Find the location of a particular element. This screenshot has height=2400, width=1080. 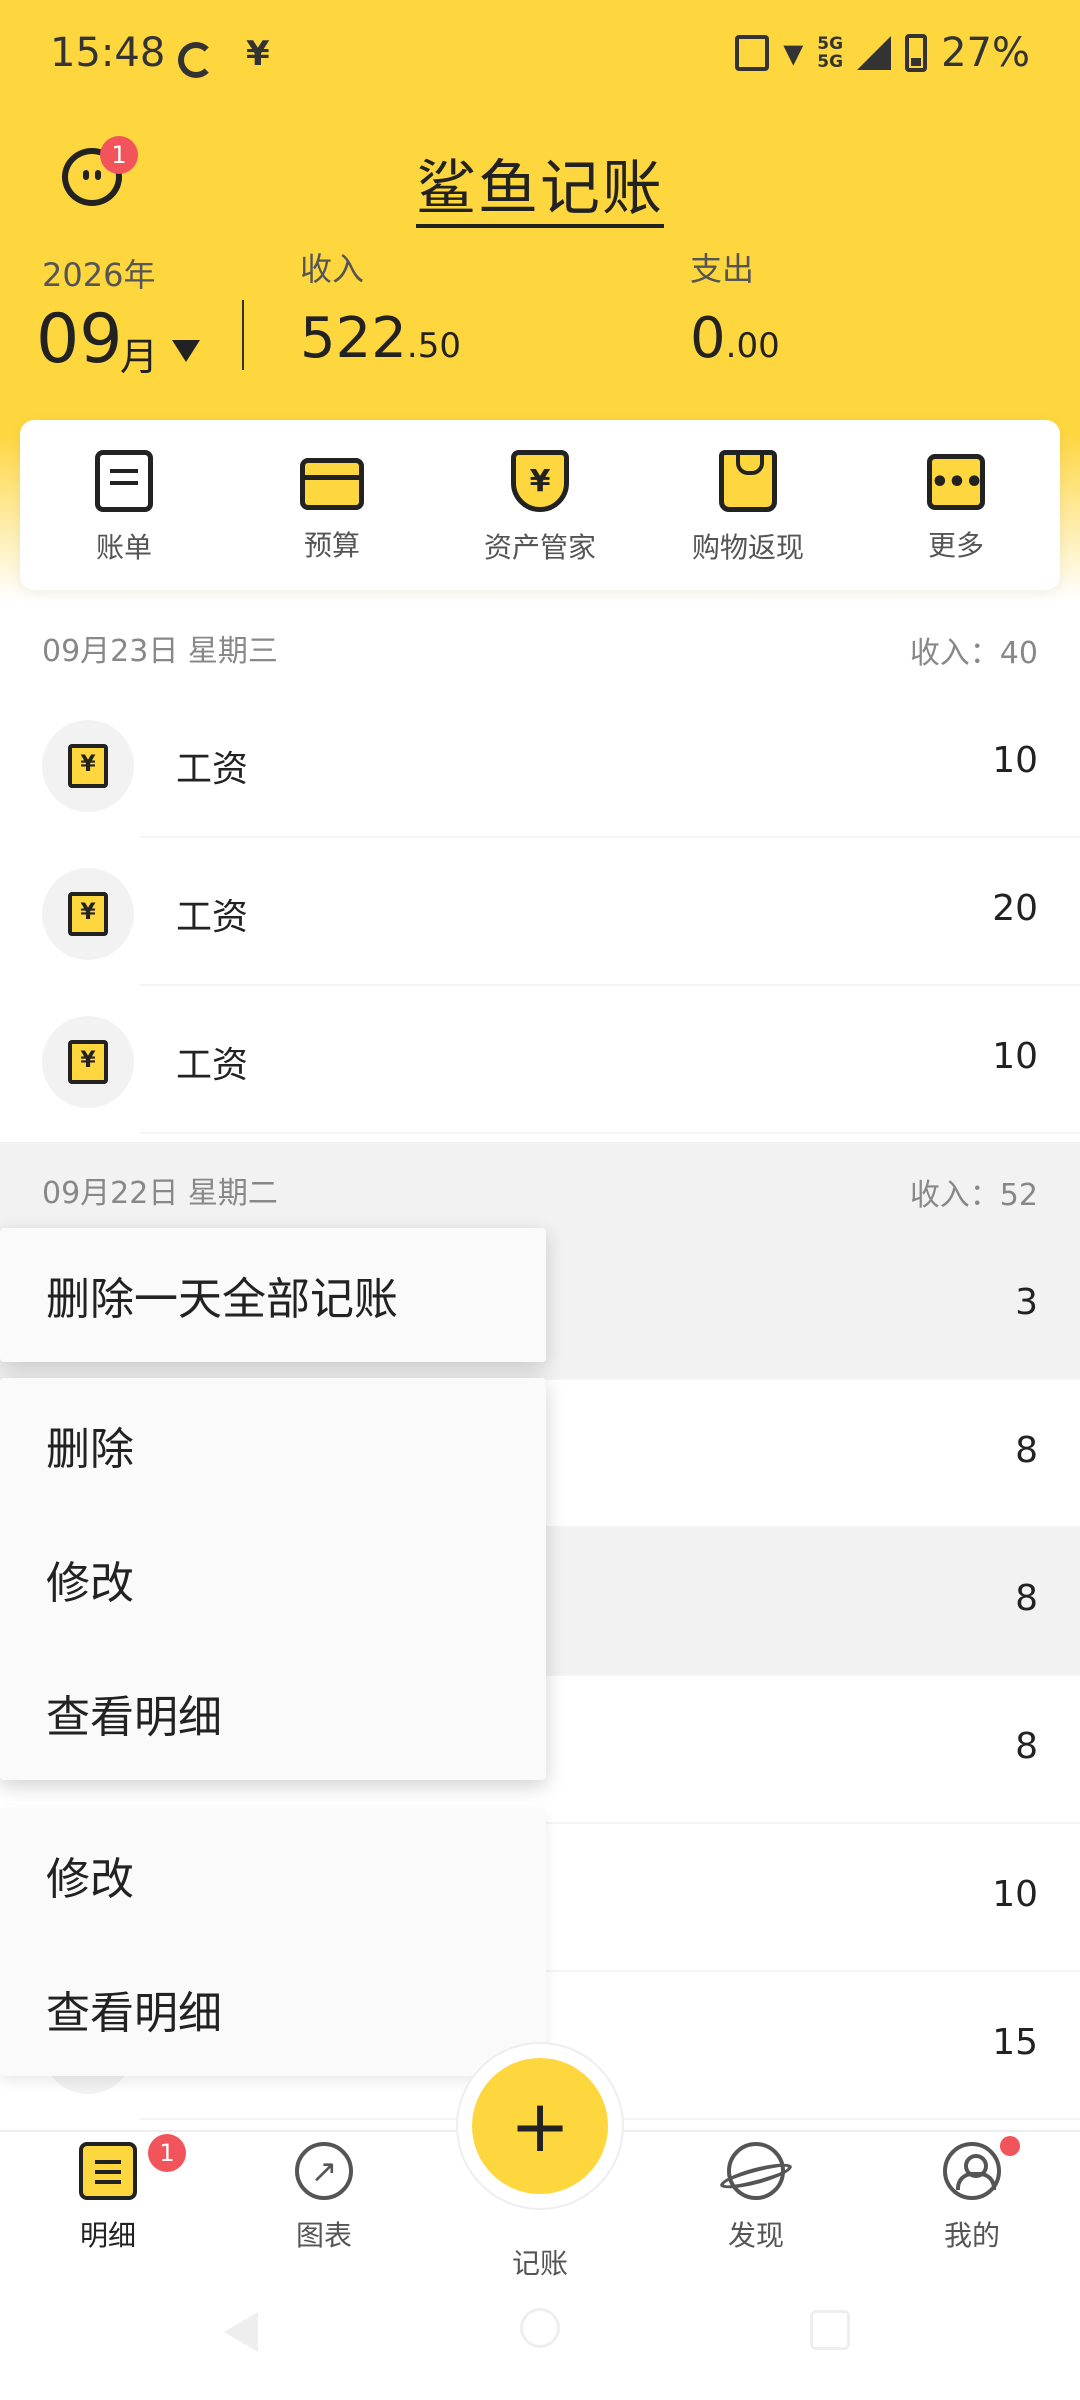

detail-icon is located at coordinates (108, 2171).